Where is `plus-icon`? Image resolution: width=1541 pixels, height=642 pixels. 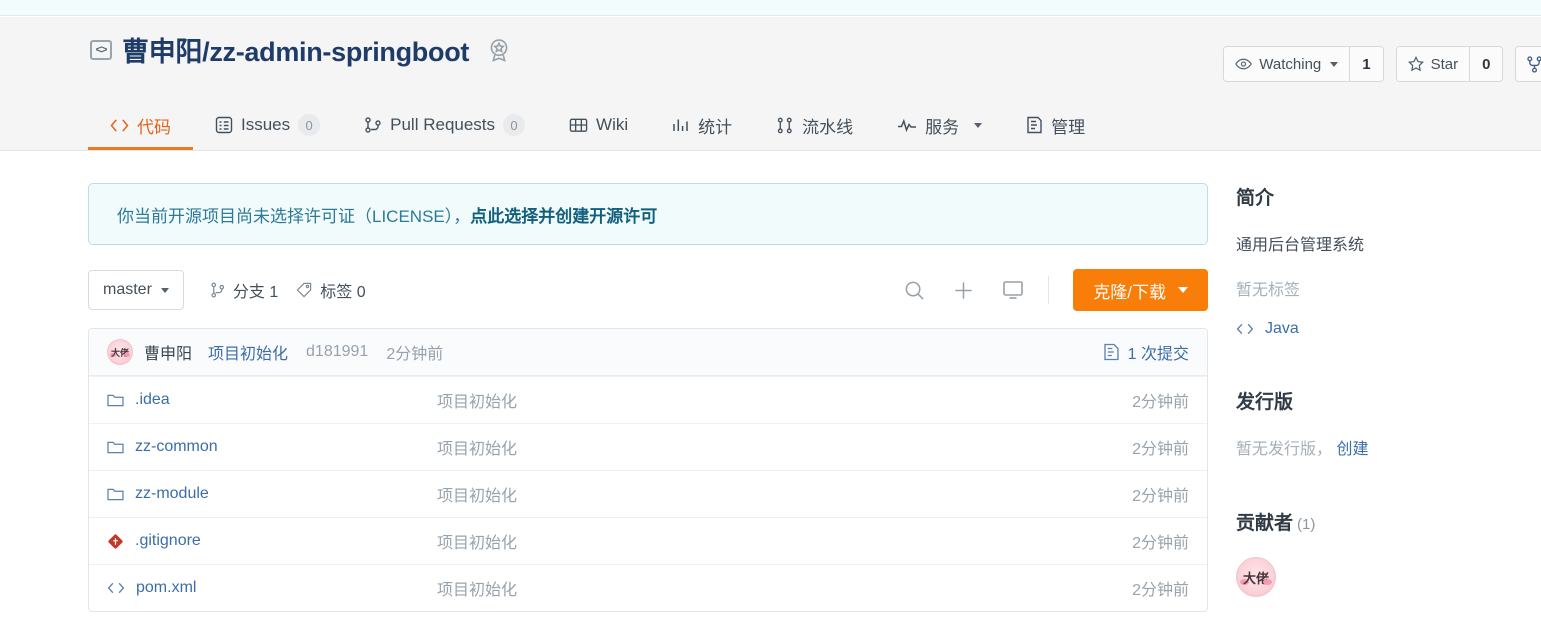
plus-icon is located at coordinates (963, 290).